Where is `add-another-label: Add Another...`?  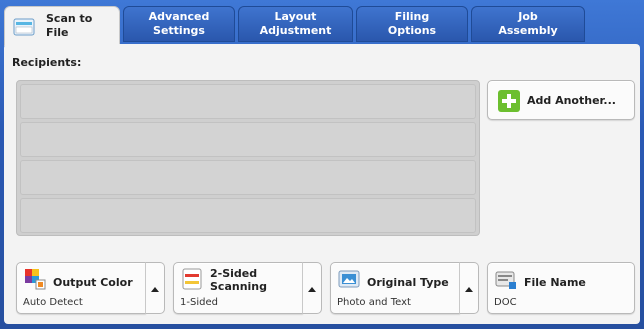
add-another-label: Add Another... is located at coordinates (571, 100).